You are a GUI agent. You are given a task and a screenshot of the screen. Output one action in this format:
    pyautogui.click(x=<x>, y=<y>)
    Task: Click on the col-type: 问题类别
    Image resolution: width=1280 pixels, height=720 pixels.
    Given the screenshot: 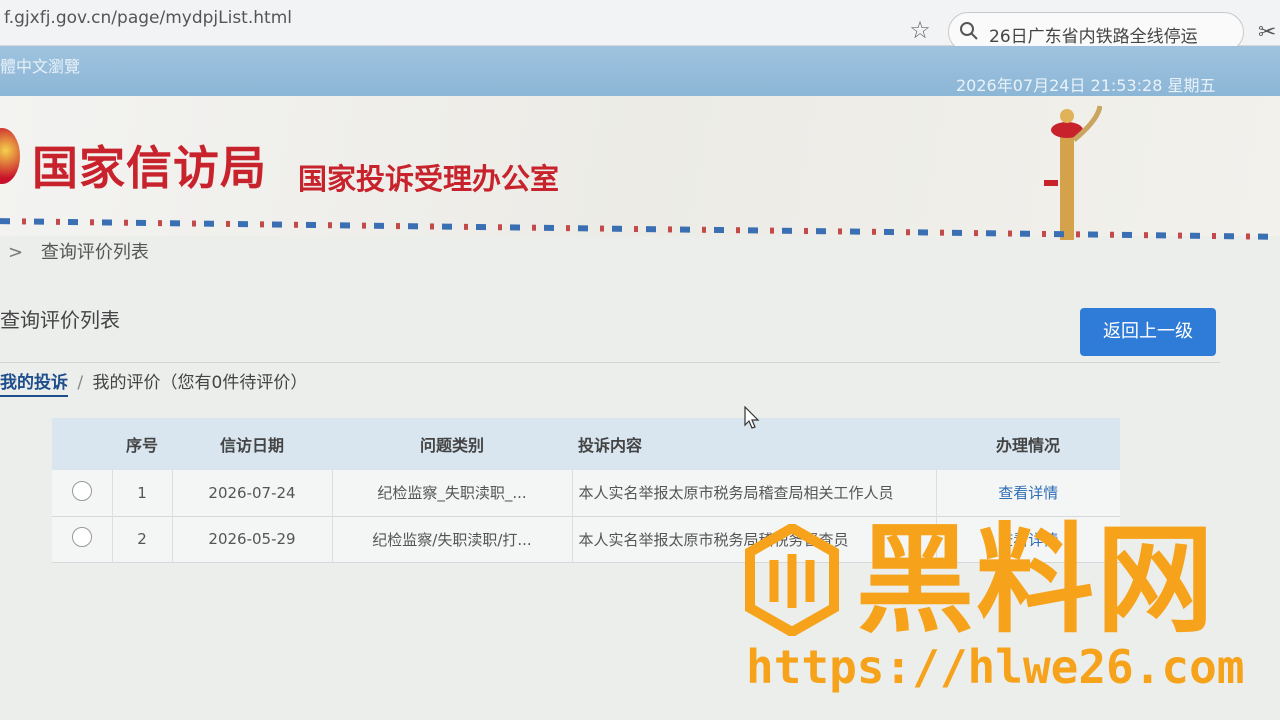 What is the action you would take?
    pyautogui.click(x=451, y=445)
    